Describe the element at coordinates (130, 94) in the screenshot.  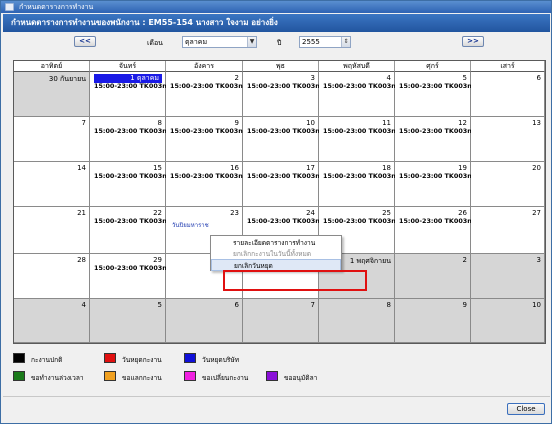
I see `calendar-day-cell: 1 ตุลาคม 15:00-23:00 TK003ne` at that location.